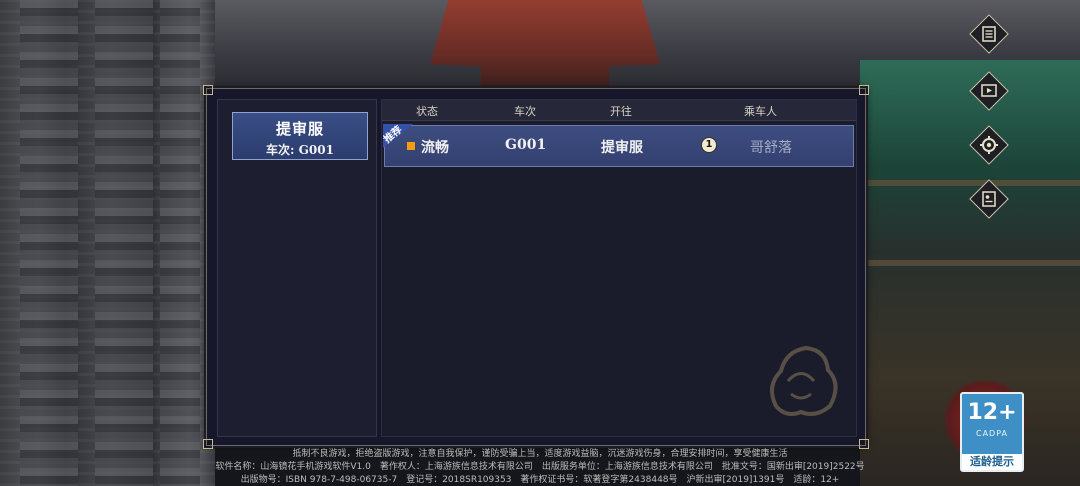  I want to click on status-indicator, so click(411, 146).